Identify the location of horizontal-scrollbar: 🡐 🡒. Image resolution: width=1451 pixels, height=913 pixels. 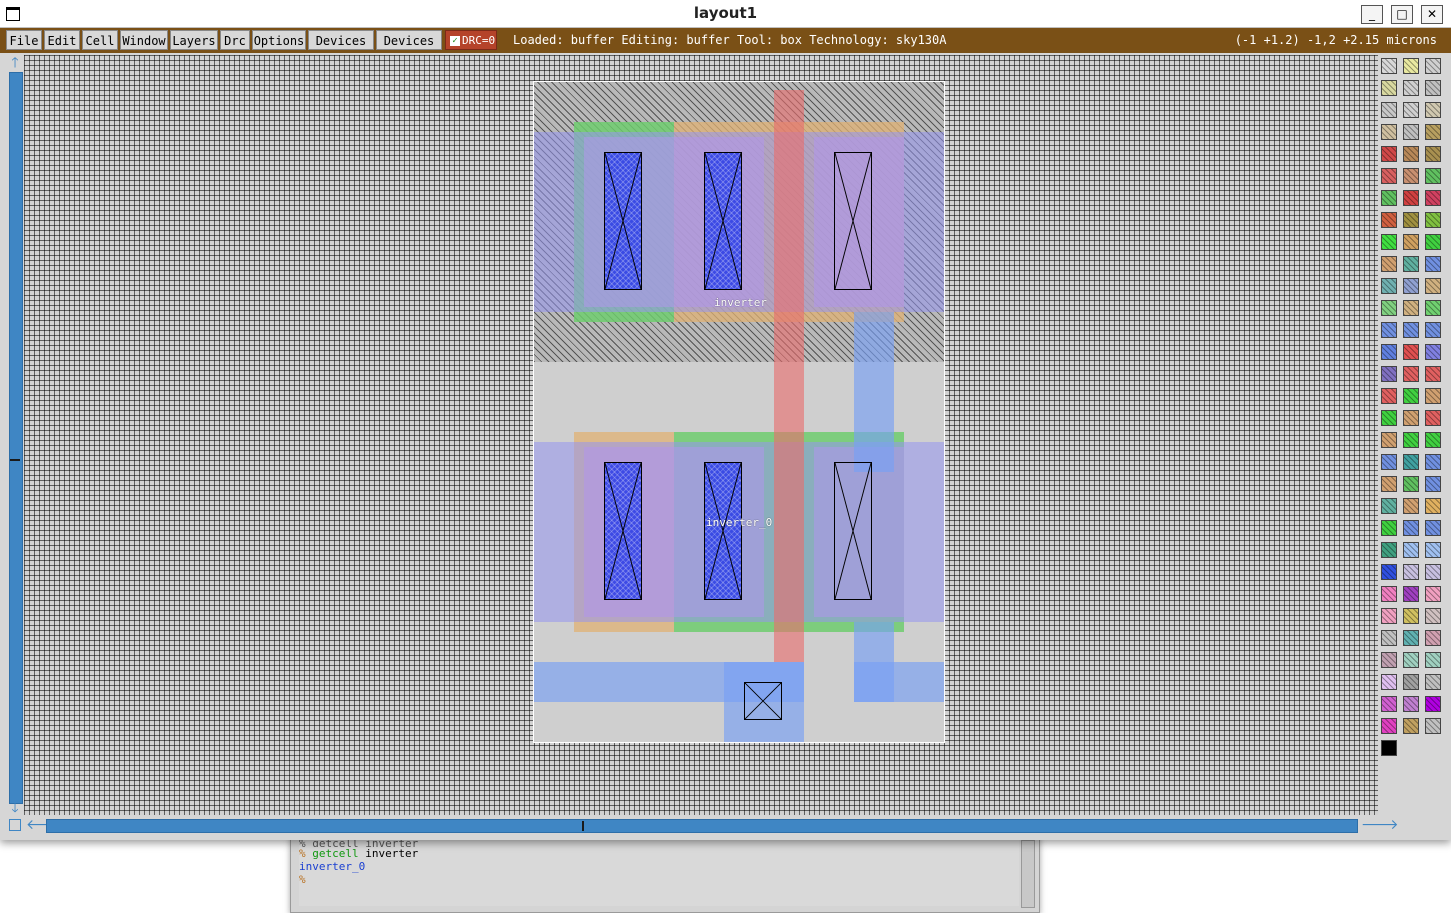
(702, 826).